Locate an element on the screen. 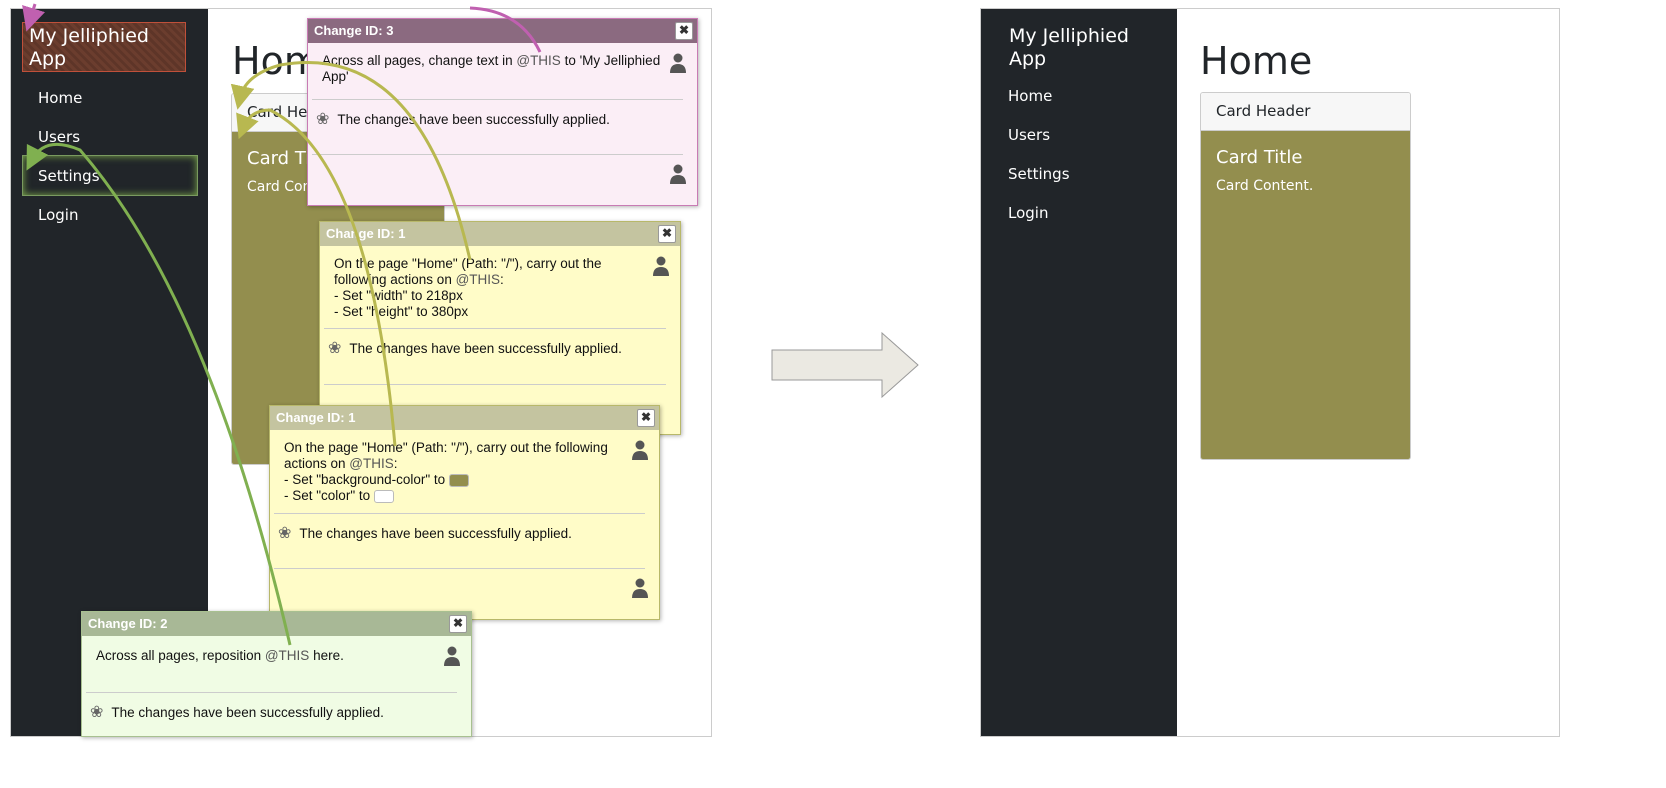  change-id: Change ID: 2 is located at coordinates (128, 623).